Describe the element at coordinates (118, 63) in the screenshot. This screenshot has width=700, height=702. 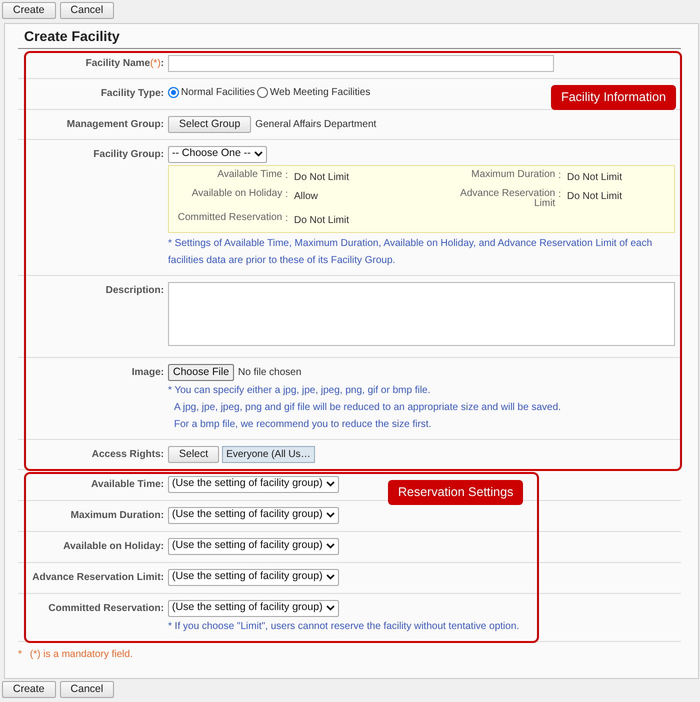
I see `field-label: Facility Name` at that location.